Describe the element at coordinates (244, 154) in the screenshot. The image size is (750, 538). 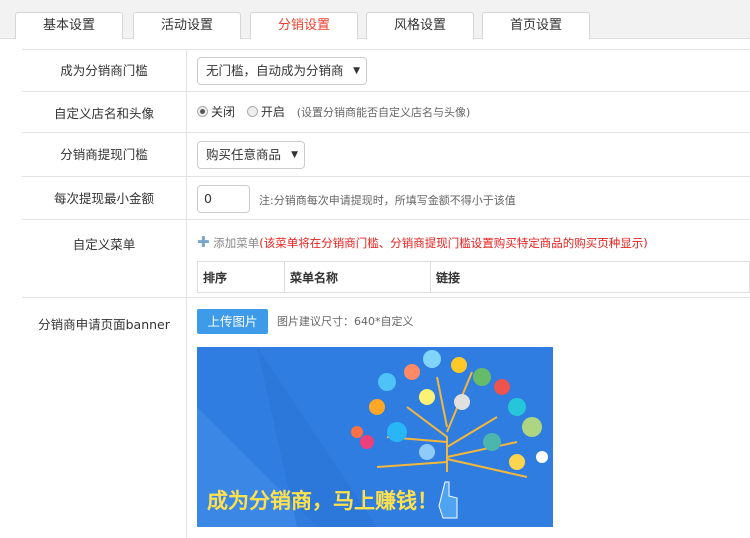
I see `withdraw-threshold-value: 购买任意商品` at that location.